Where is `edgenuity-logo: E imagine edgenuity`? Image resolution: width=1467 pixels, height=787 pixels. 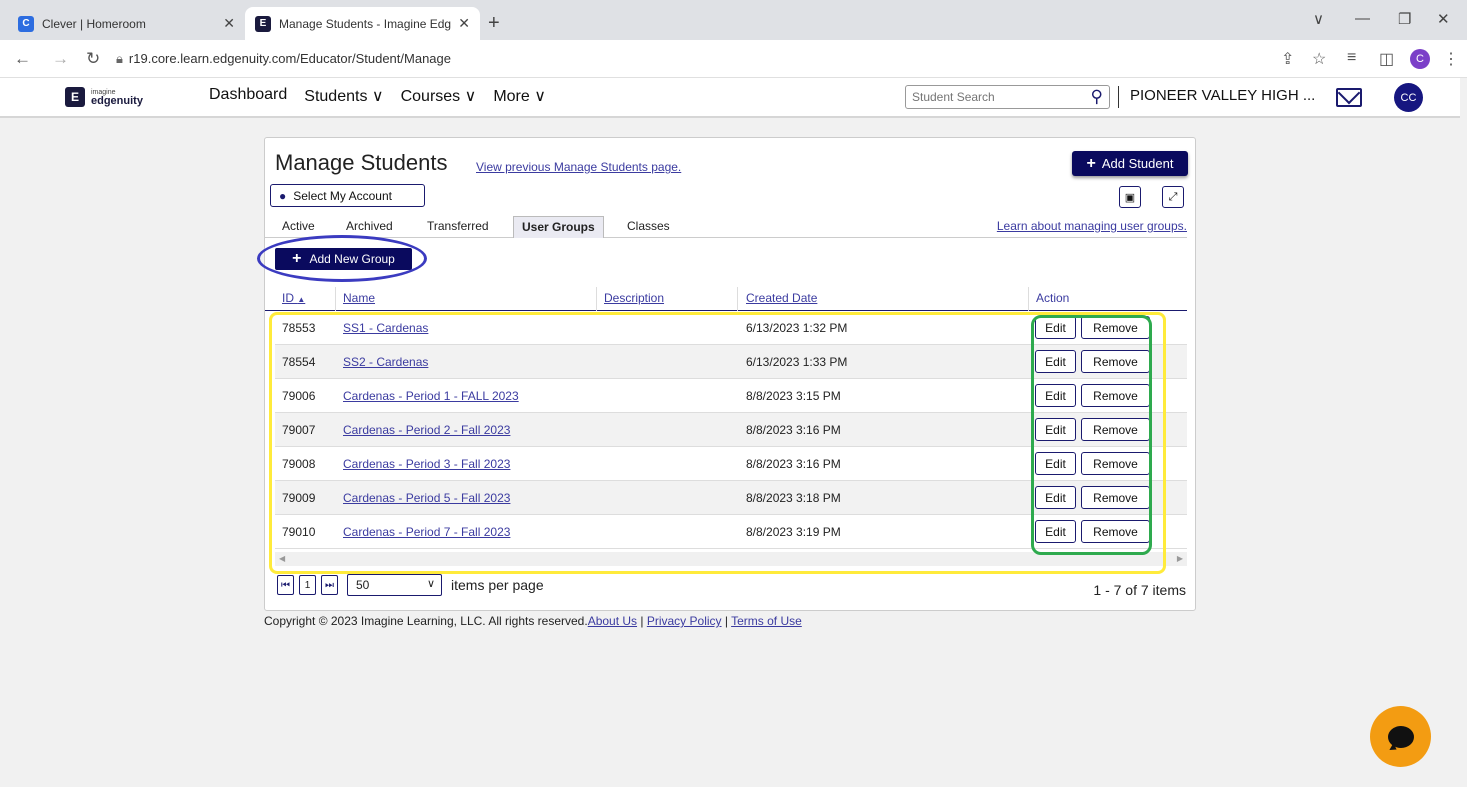 edgenuity-logo: E imagine edgenuity is located at coordinates (104, 97).